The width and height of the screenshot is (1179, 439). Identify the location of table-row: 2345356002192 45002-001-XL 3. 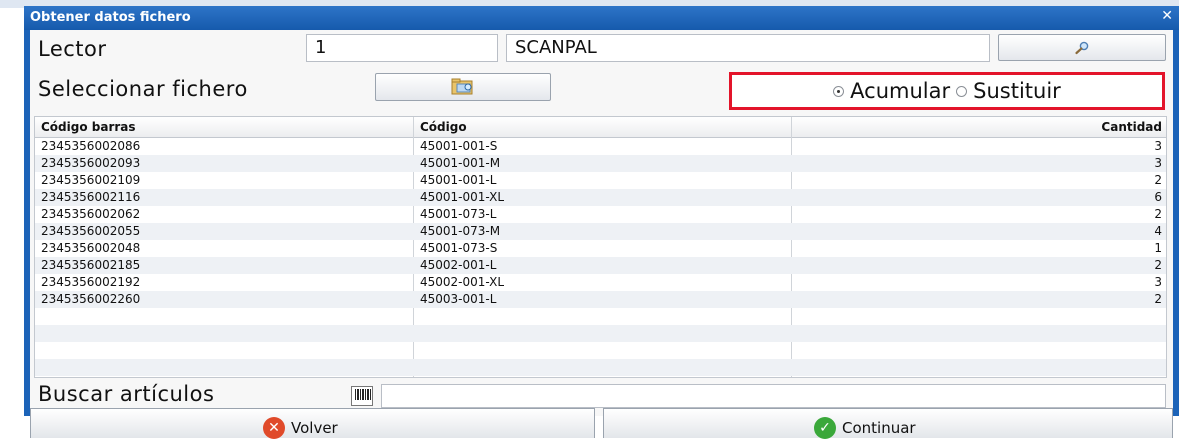
(600, 282).